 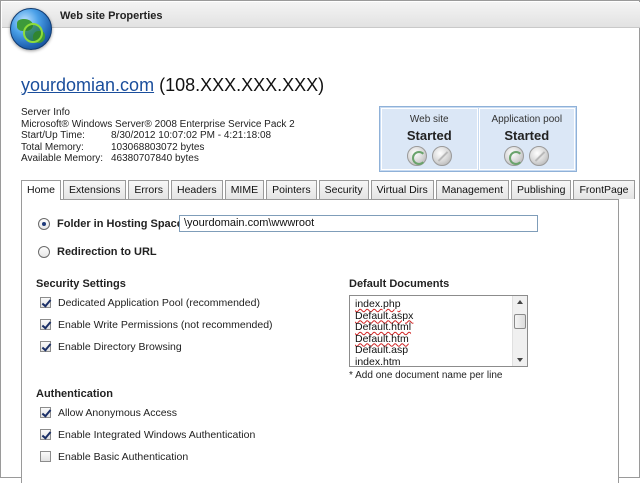 What do you see at coordinates (242, 85) in the screenshot?
I see `ip-address: (108.XXX.XXX.XXX)` at bounding box center [242, 85].